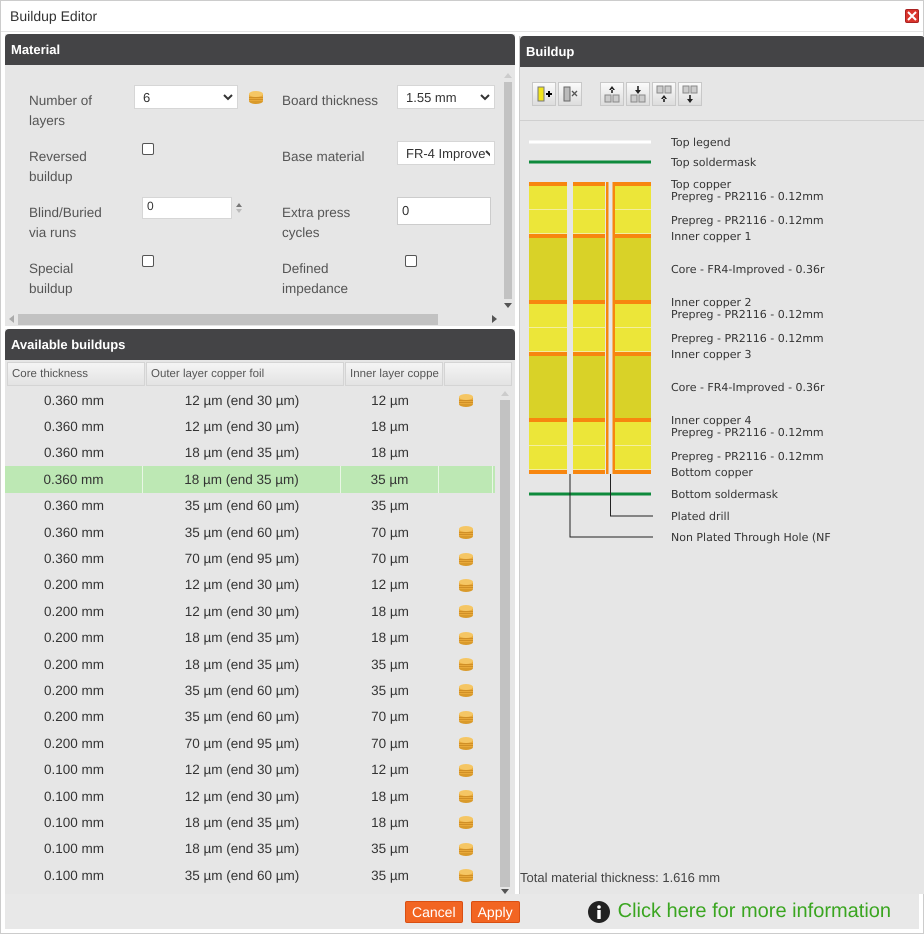 The height and width of the screenshot is (934, 924). Describe the element at coordinates (186, 97) in the screenshot. I see `dropdown: 6` at that location.